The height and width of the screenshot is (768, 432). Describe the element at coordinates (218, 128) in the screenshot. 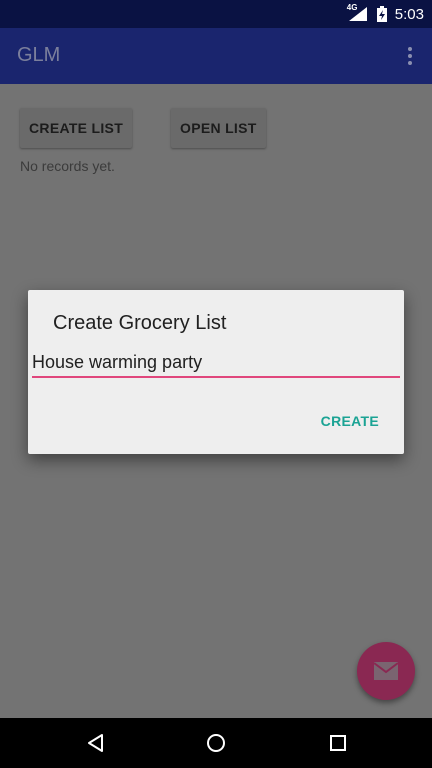

I see `open-list-button: OPEN LIST` at that location.